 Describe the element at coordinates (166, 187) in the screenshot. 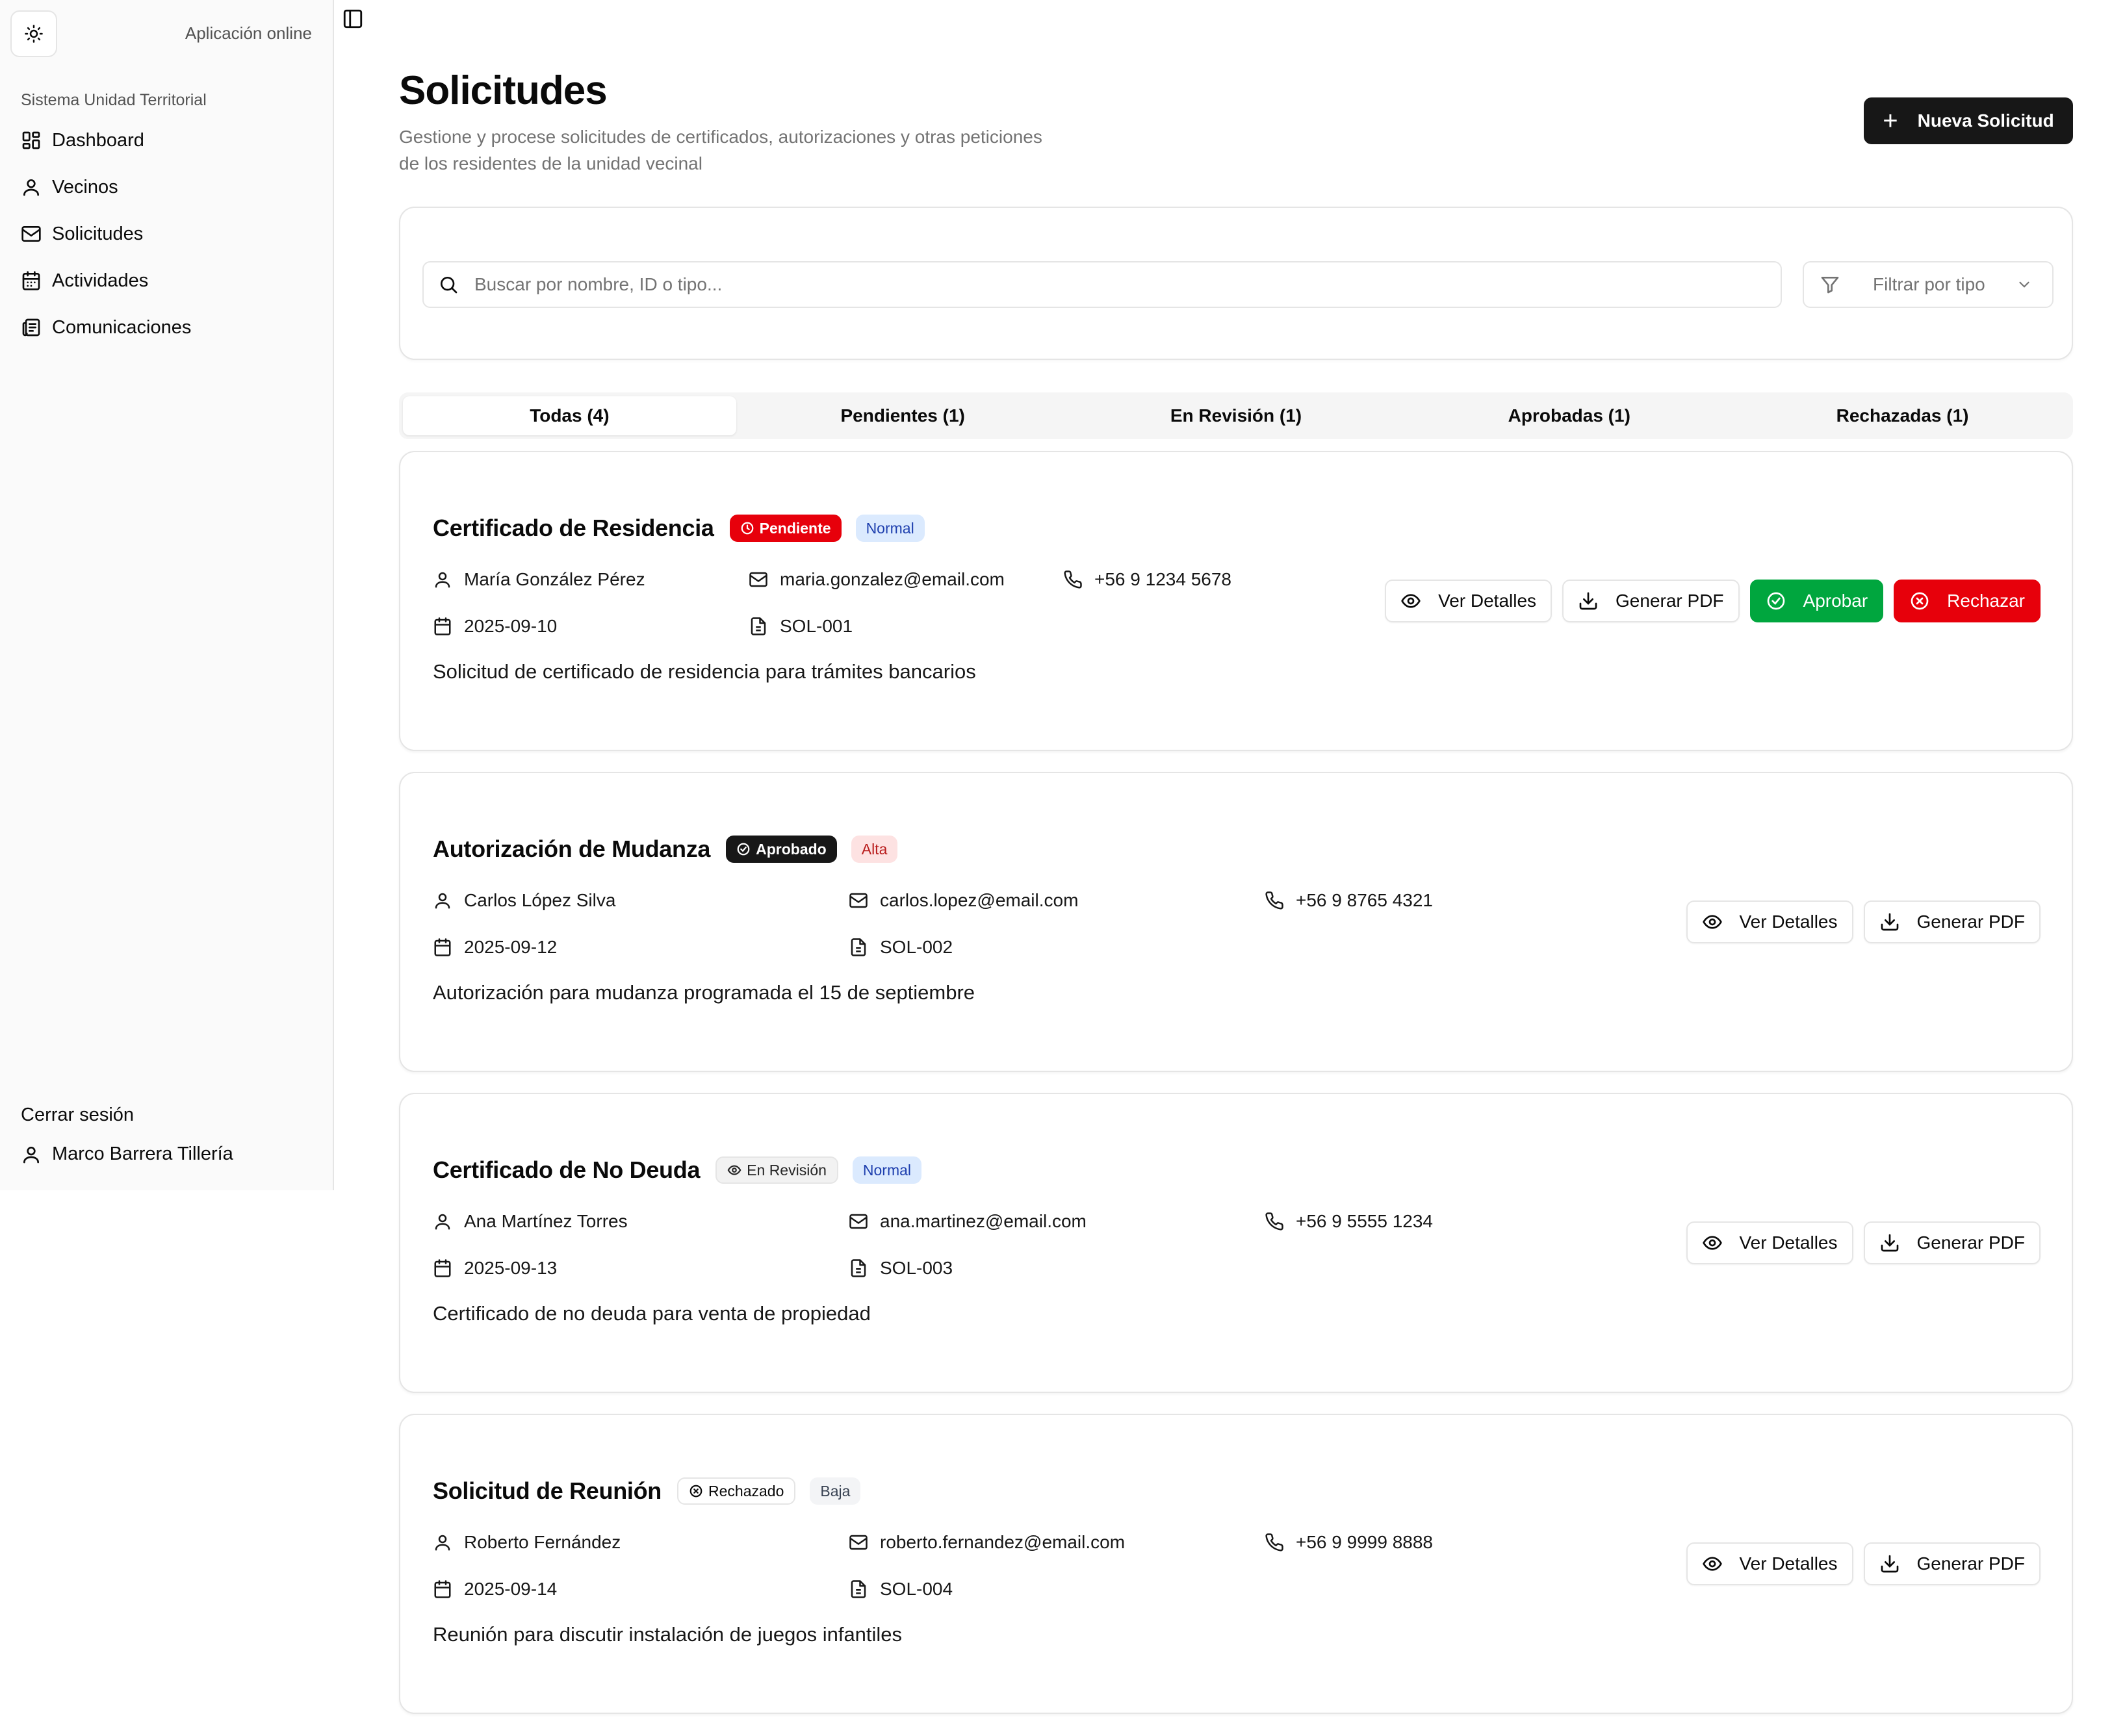

I see `sidebar-item-vecinos: Vecinos` at that location.